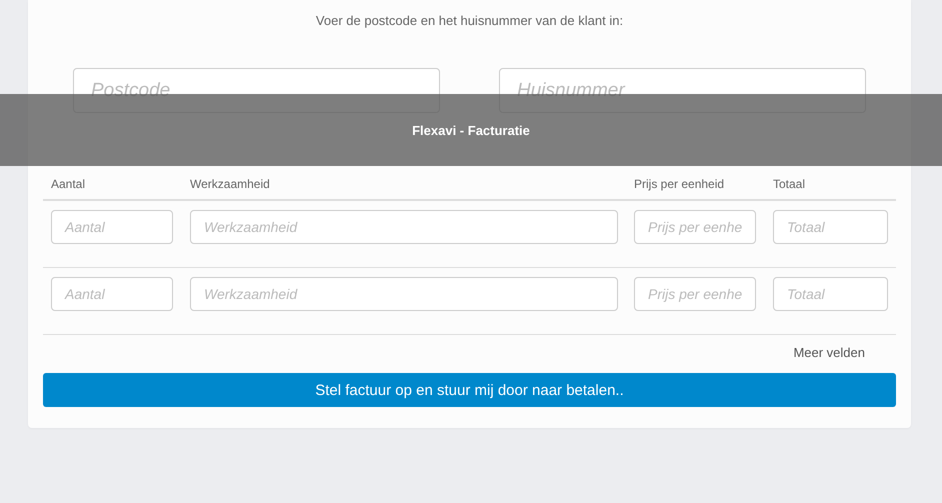 The image size is (942, 503). Describe the element at coordinates (469, 21) in the screenshot. I see `instruction-text: Voer de postcode en het huisnummer van de klant in:` at that location.